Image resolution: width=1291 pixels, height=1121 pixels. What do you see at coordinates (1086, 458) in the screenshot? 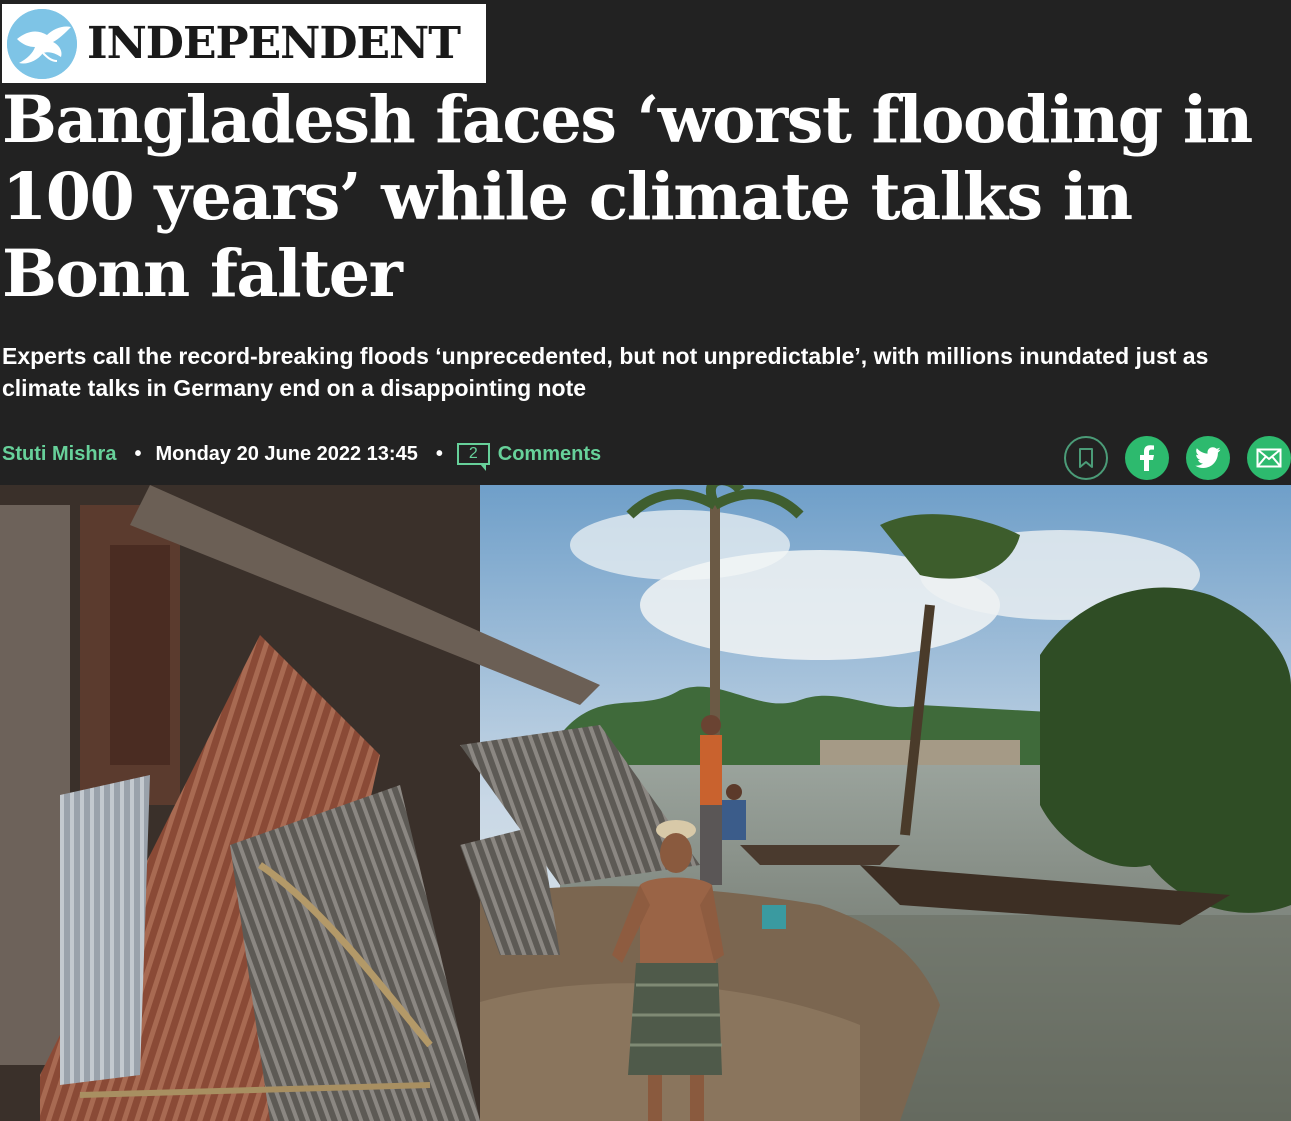
I see `bookmark-icon` at bounding box center [1086, 458].